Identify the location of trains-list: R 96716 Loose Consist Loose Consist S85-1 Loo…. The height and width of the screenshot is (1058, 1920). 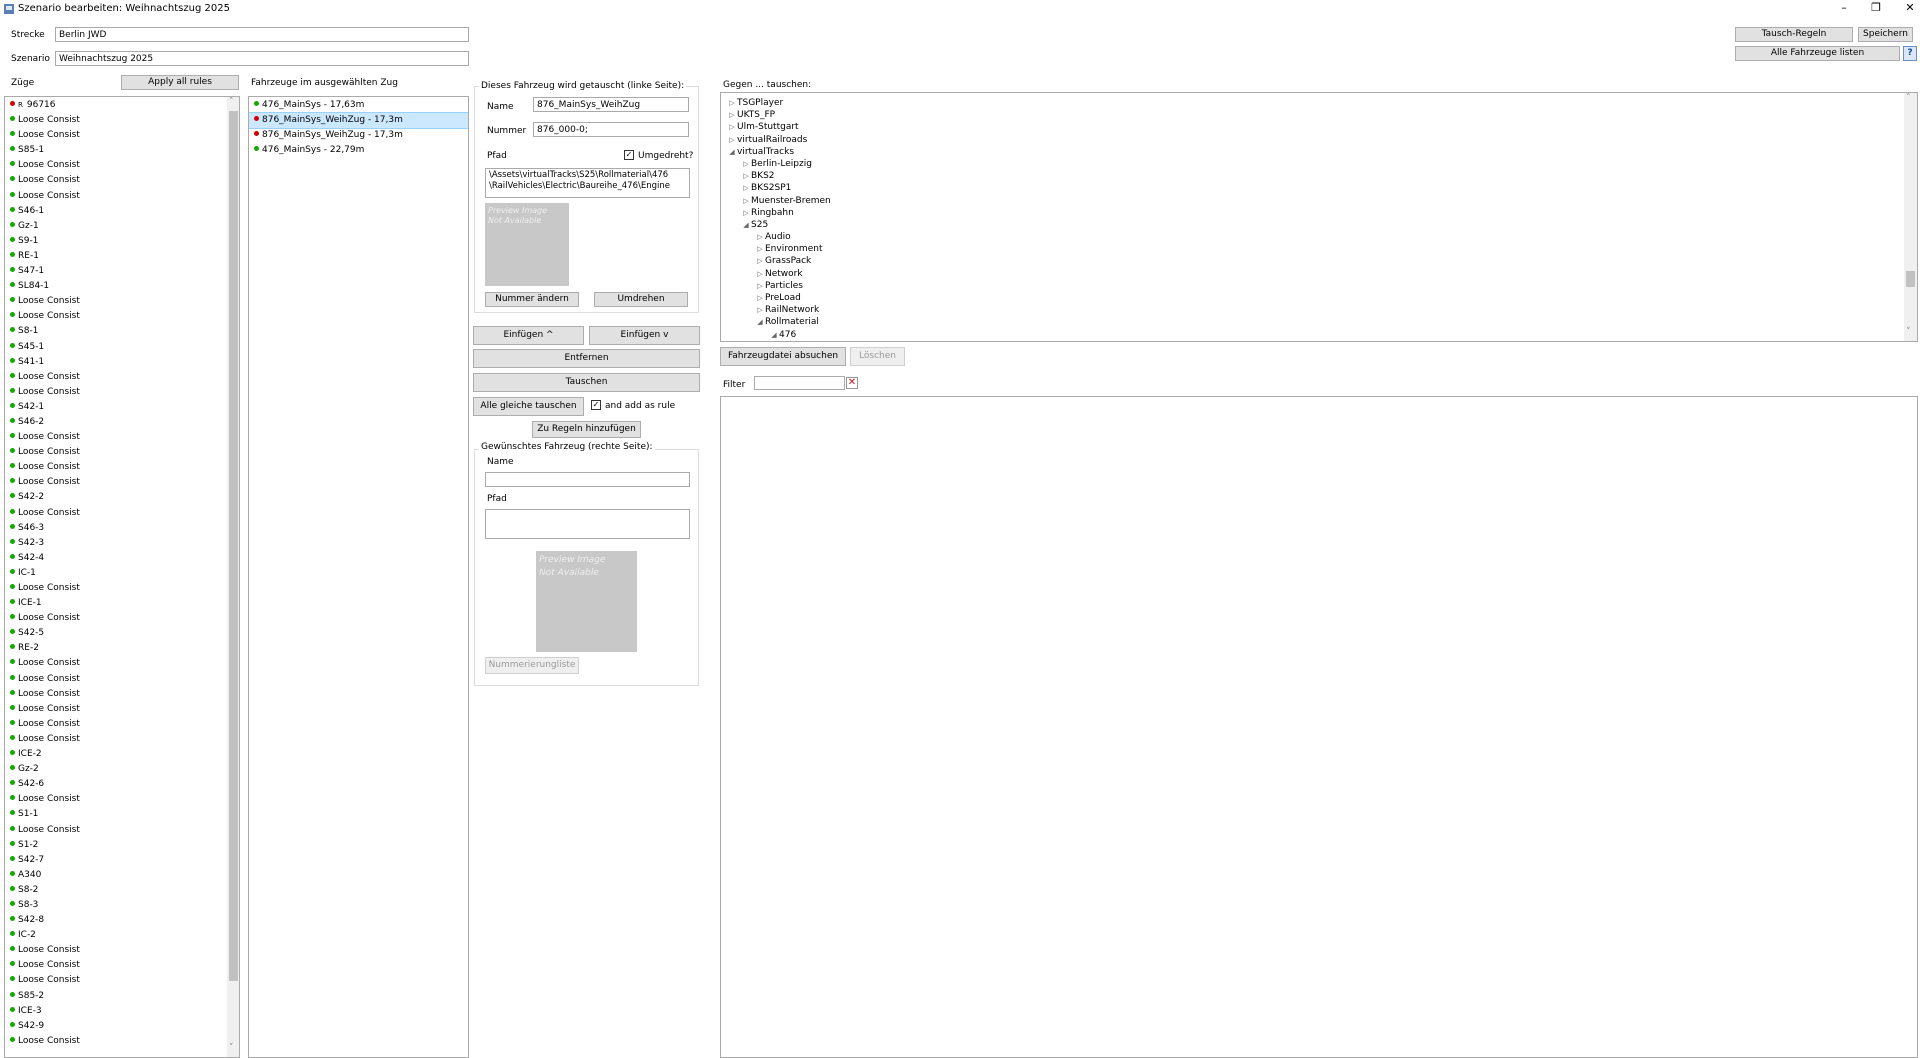
(122, 577).